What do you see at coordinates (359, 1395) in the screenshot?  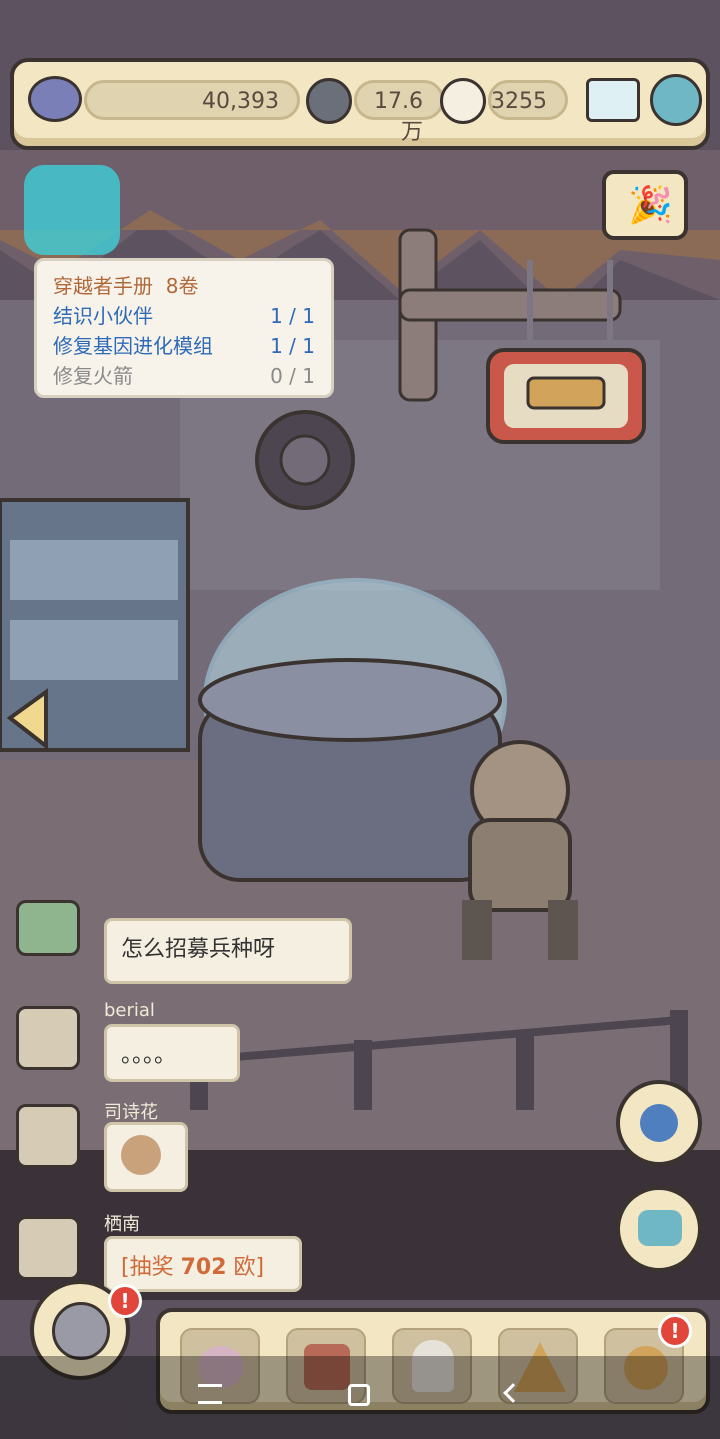 I see `home-icon` at bounding box center [359, 1395].